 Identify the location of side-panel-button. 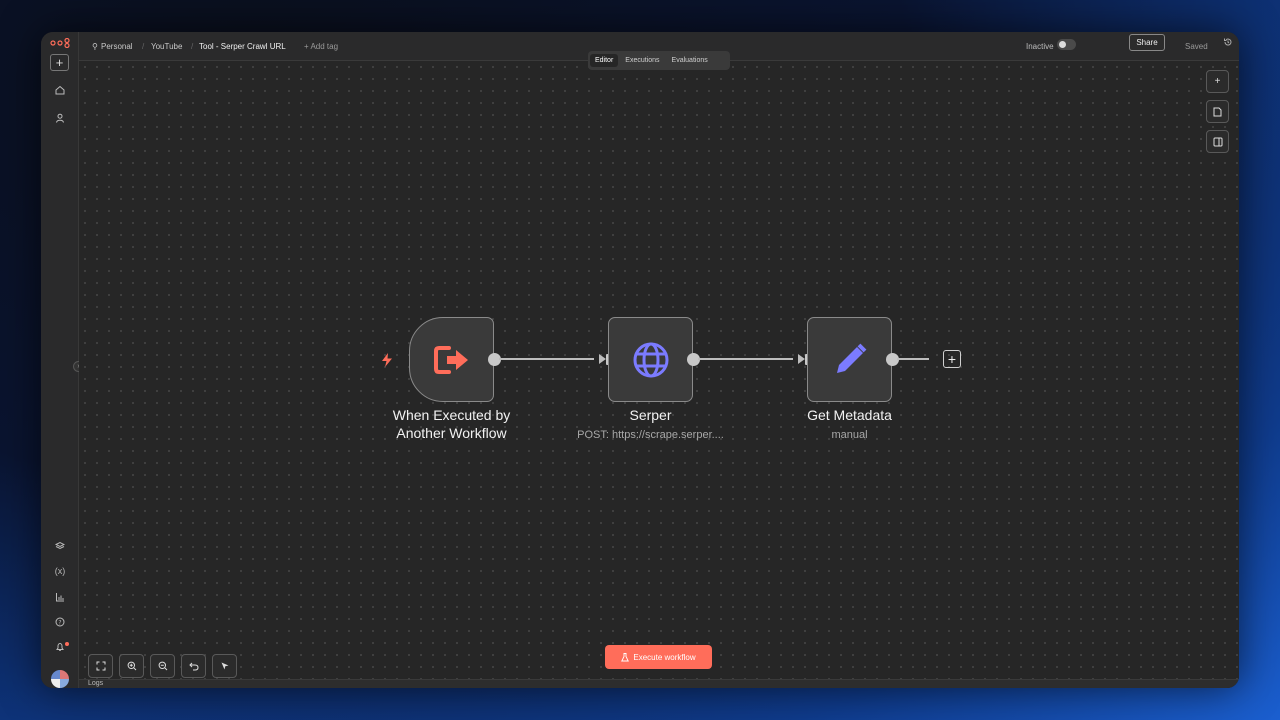
(1217, 141).